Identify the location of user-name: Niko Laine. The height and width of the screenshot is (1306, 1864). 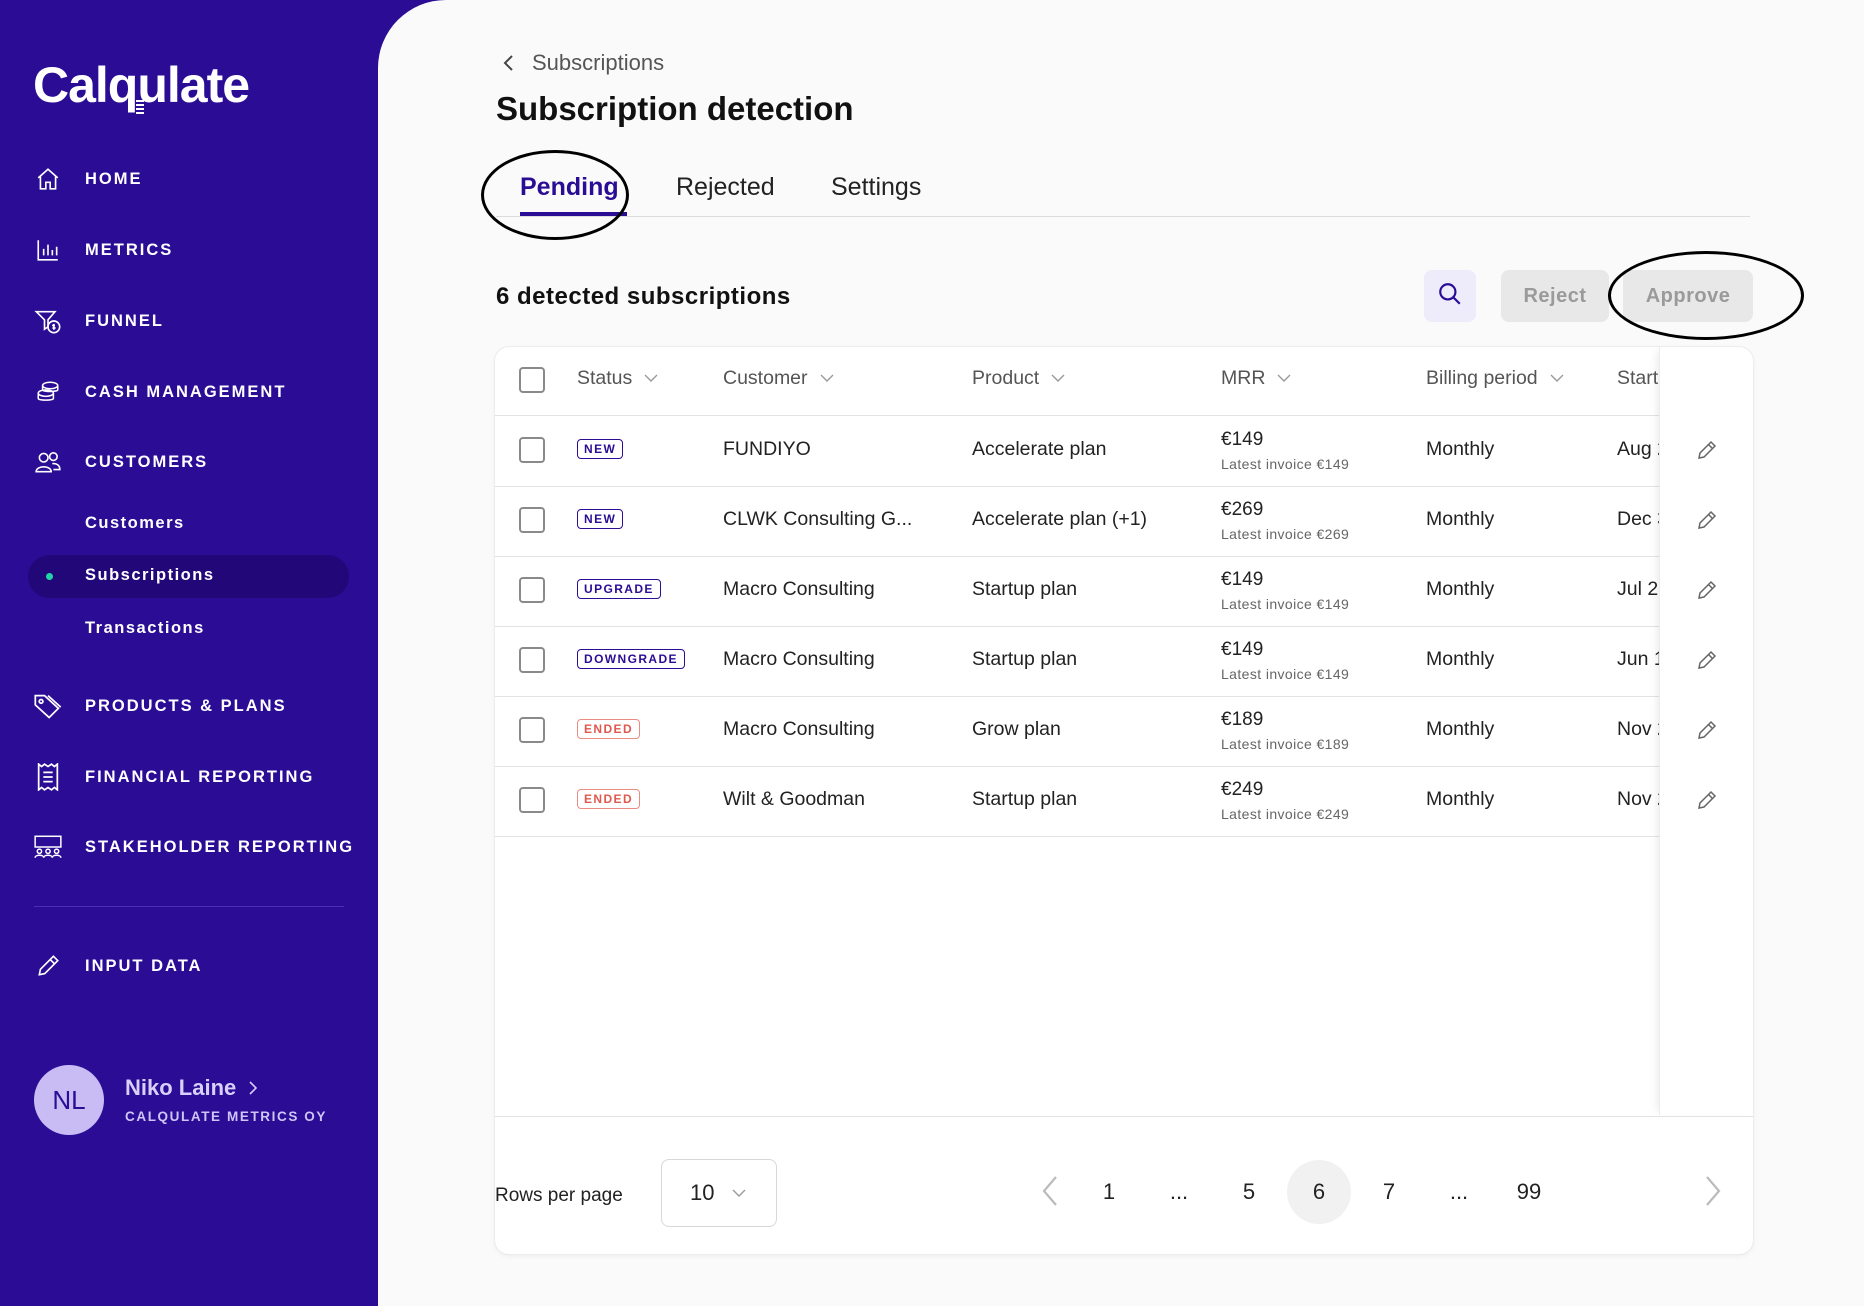
(191, 1088).